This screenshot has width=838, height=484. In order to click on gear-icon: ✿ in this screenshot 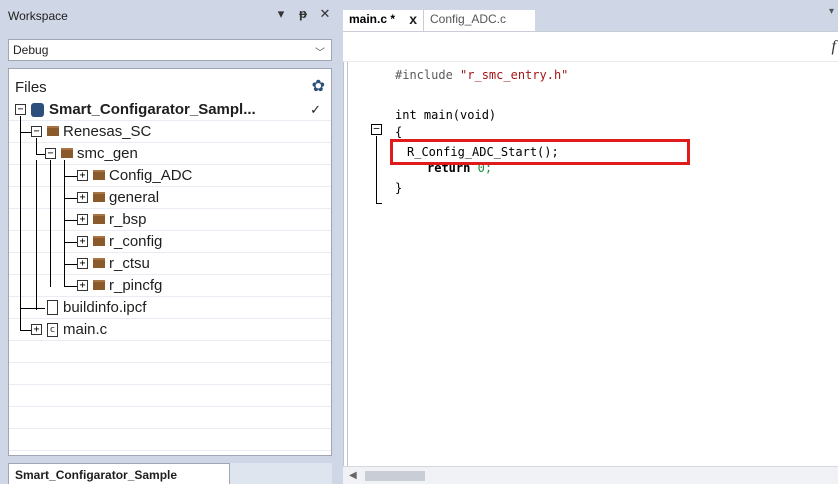, I will do `click(318, 86)`.